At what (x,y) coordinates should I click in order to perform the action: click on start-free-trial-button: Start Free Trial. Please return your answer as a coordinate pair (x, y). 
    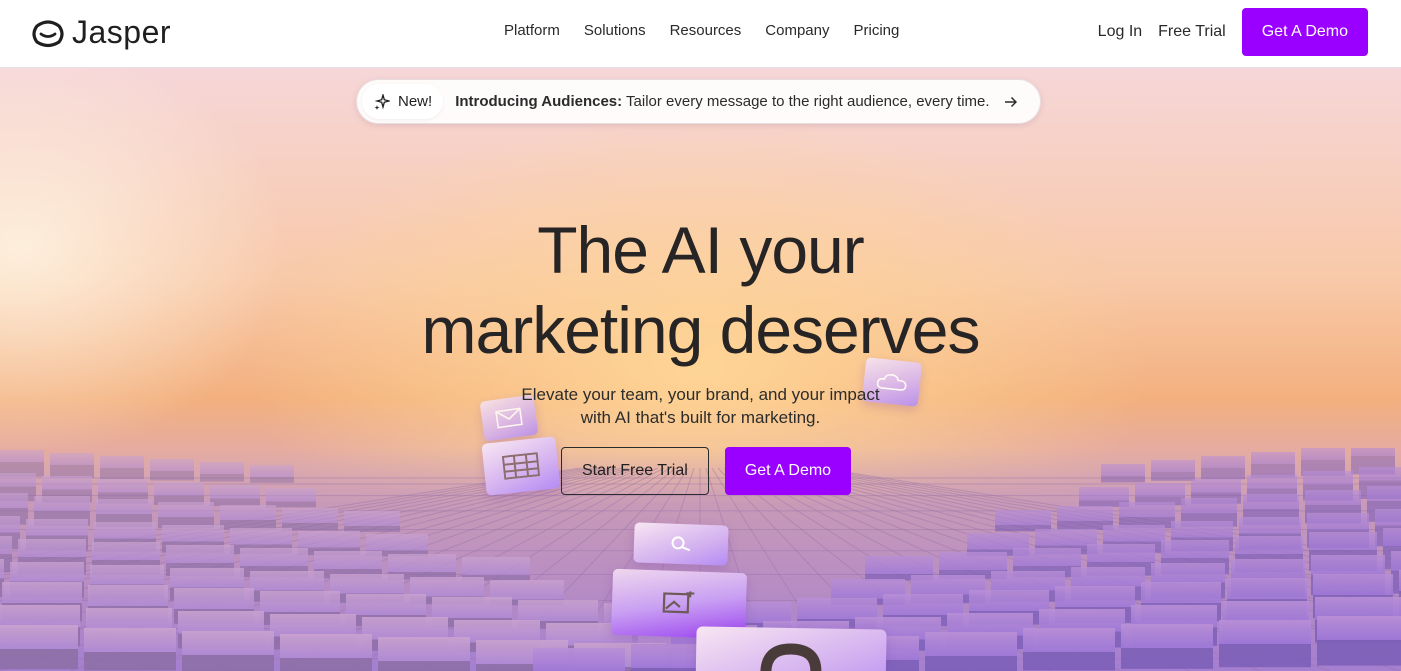
    Looking at the image, I should click on (635, 471).